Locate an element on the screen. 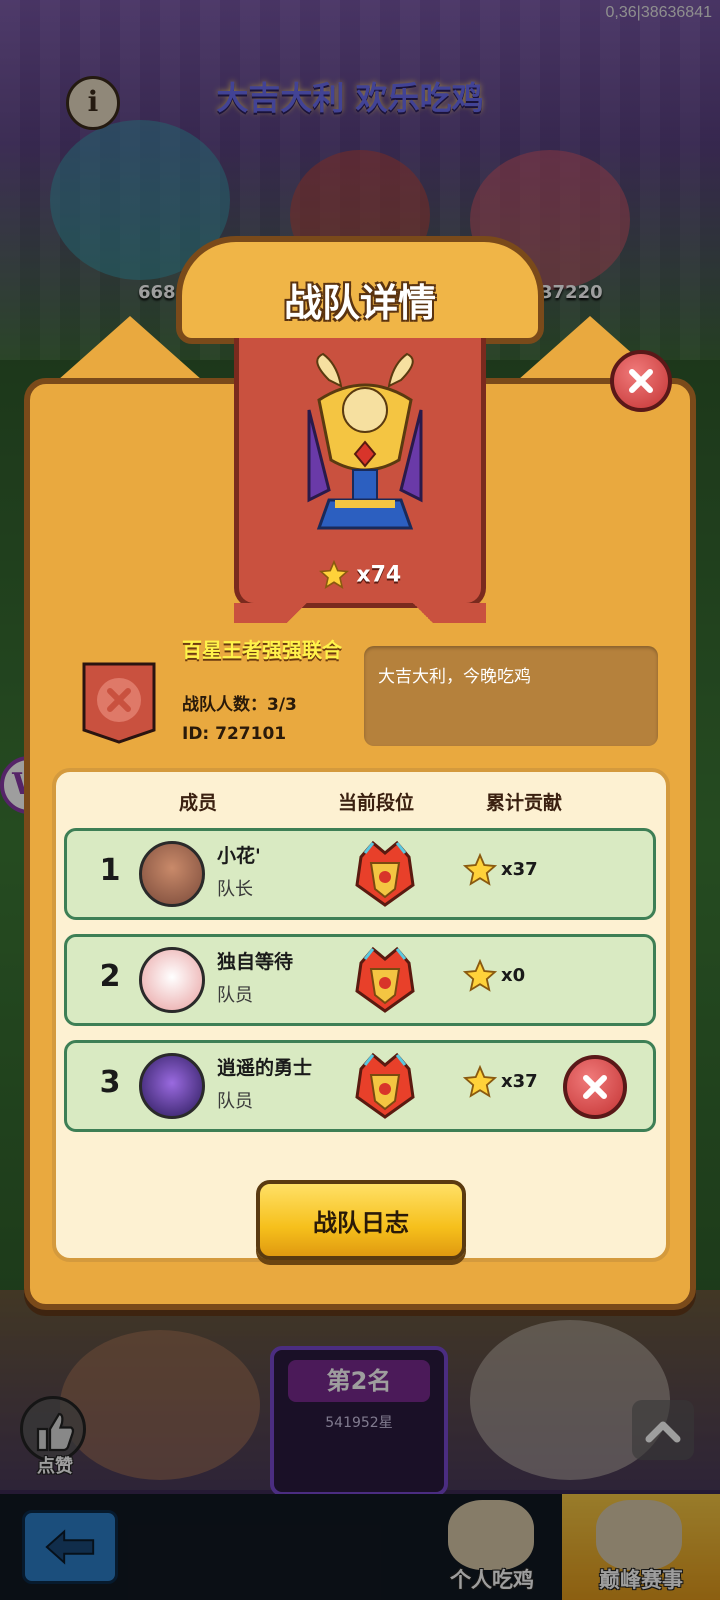 Image resolution: width=720 pixels, height=1600 pixels. member-row: 3 逍遥的勇士 队员 x37 is located at coordinates (360, 1086).